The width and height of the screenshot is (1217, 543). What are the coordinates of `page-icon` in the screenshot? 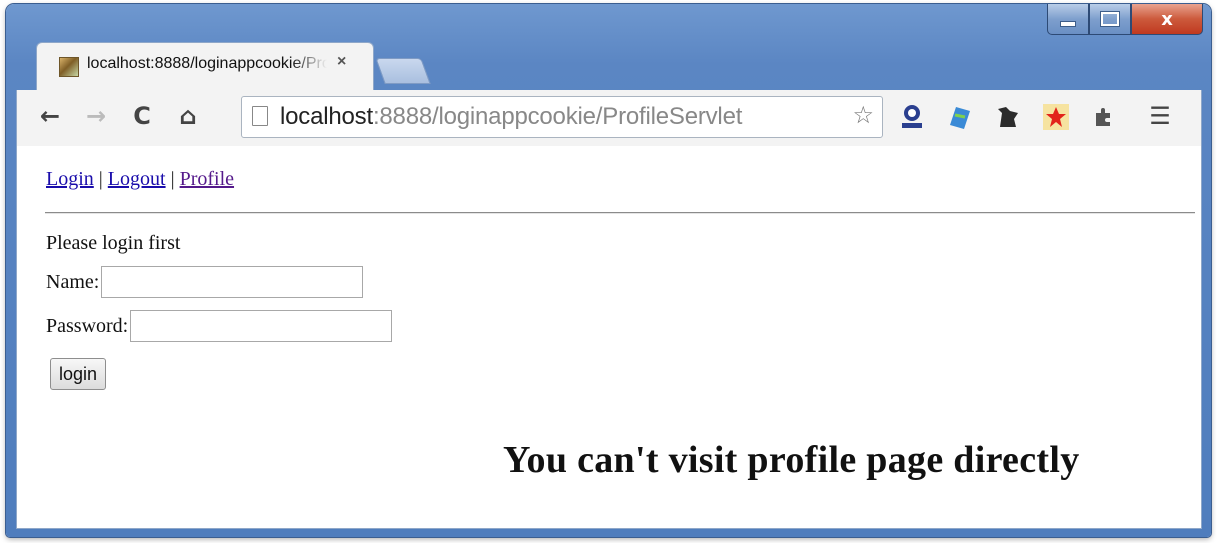 It's located at (260, 116).